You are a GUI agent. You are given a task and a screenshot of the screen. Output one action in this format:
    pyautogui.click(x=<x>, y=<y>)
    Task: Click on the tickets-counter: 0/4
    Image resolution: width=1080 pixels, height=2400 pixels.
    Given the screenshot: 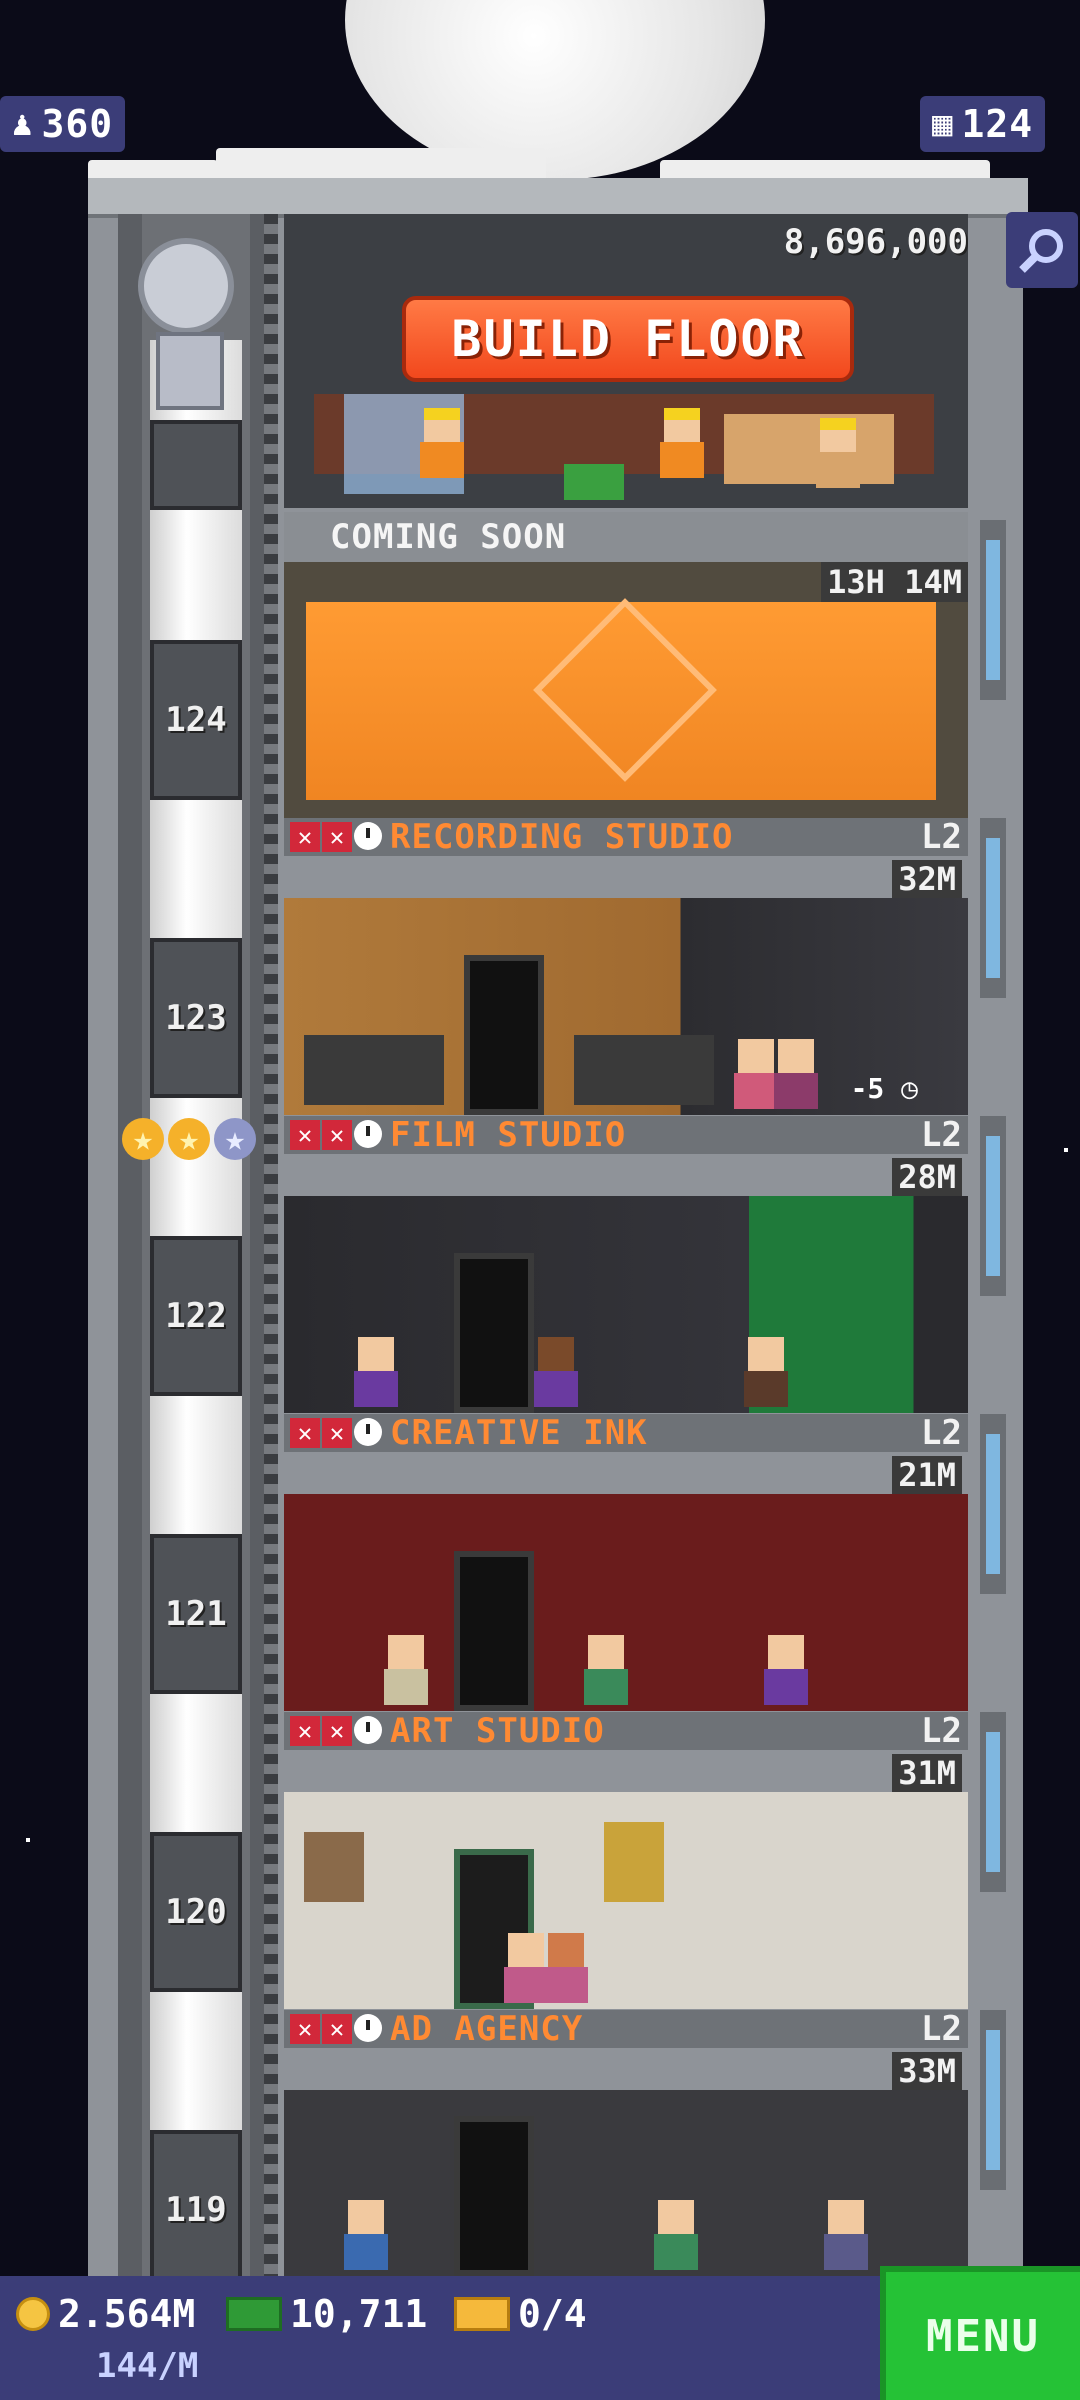 What is the action you would take?
    pyautogui.click(x=520, y=2314)
    